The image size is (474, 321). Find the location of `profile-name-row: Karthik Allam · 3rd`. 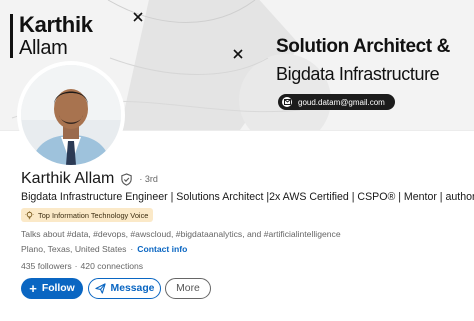

profile-name-row: Karthik Allam · 3rd is located at coordinates (89, 179).